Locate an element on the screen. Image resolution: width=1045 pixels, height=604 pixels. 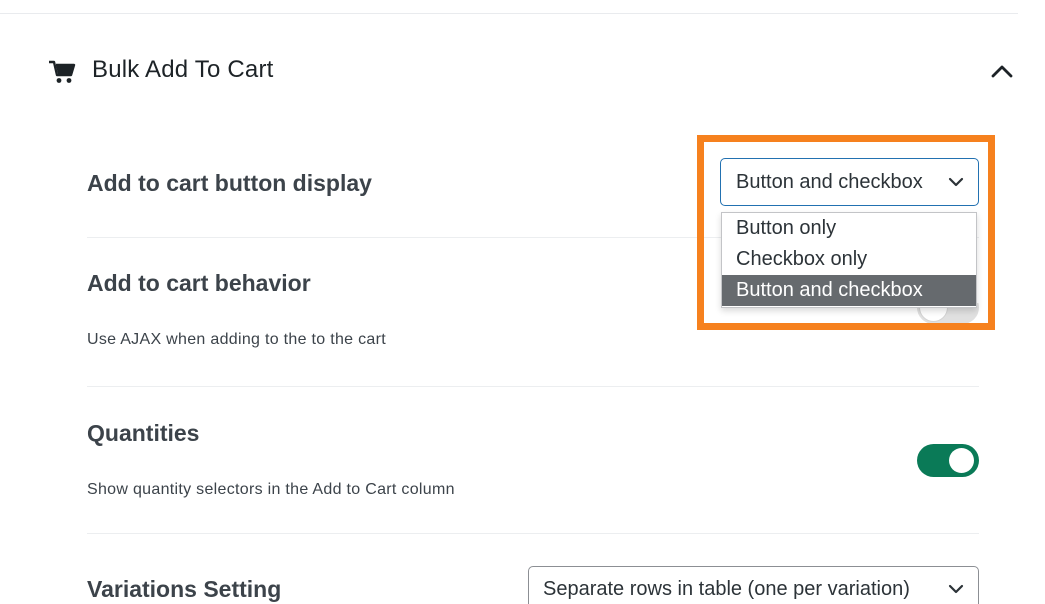
option-checkbox-only: Checkbox only is located at coordinates (849, 259).